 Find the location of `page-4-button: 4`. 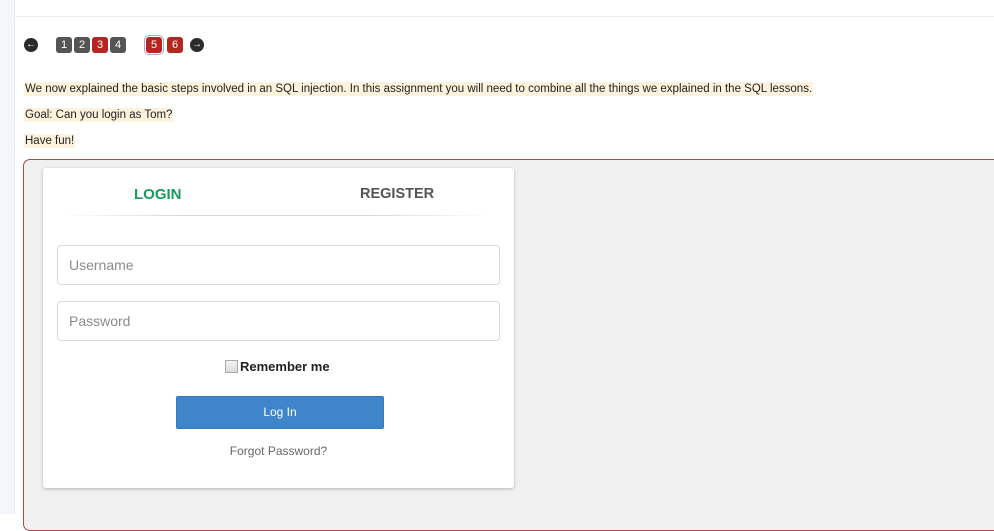

page-4-button: 4 is located at coordinates (118, 45).